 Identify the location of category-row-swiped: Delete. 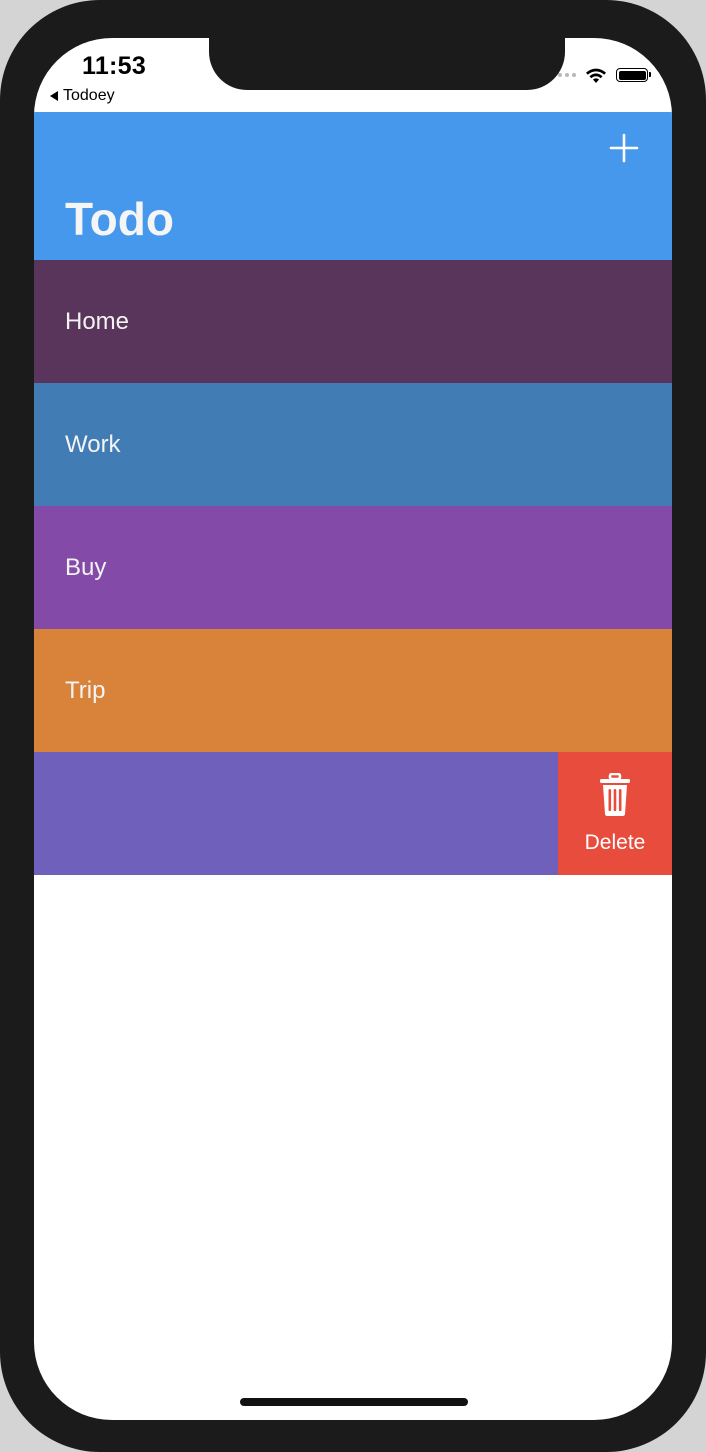
(353, 813).